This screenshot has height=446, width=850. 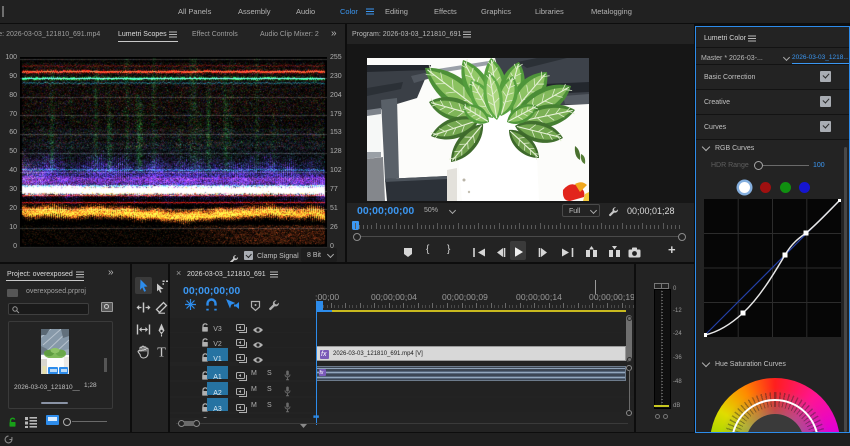 I want to click on svg-text: T, so click(x=161, y=353).